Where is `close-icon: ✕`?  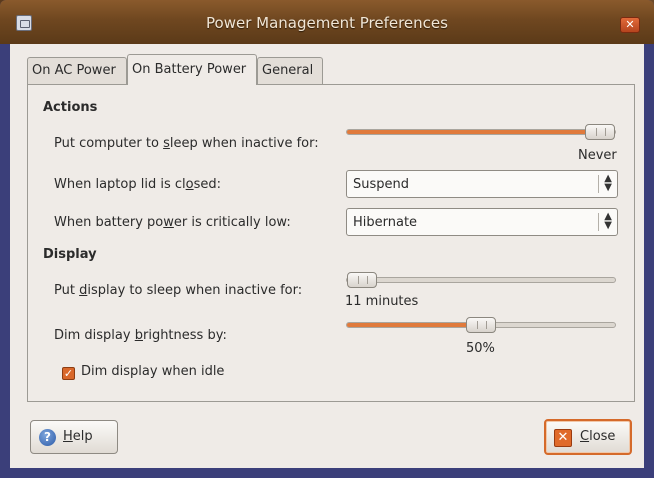
close-icon: ✕ is located at coordinates (563, 438).